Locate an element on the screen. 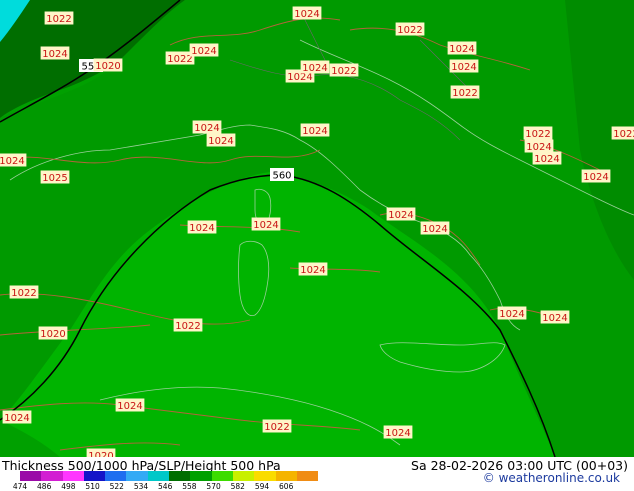  slp-label: 1025 is located at coordinates (55, 177).